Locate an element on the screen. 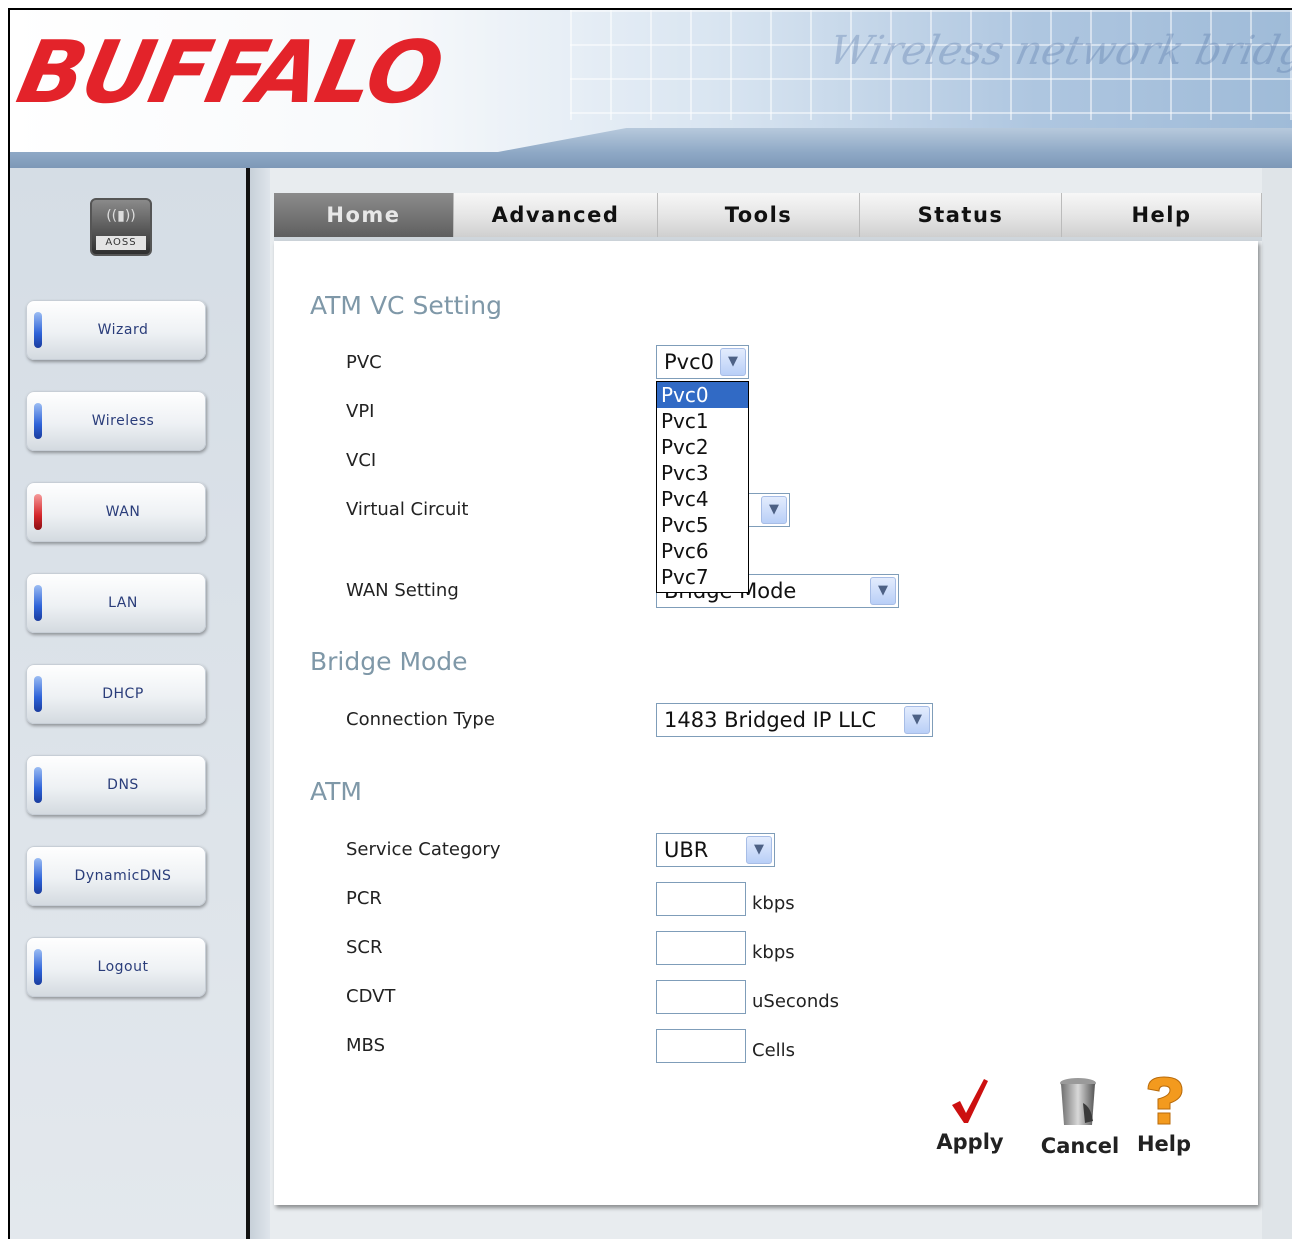 This screenshot has width=1292, height=1239. pcr-input is located at coordinates (701, 899).